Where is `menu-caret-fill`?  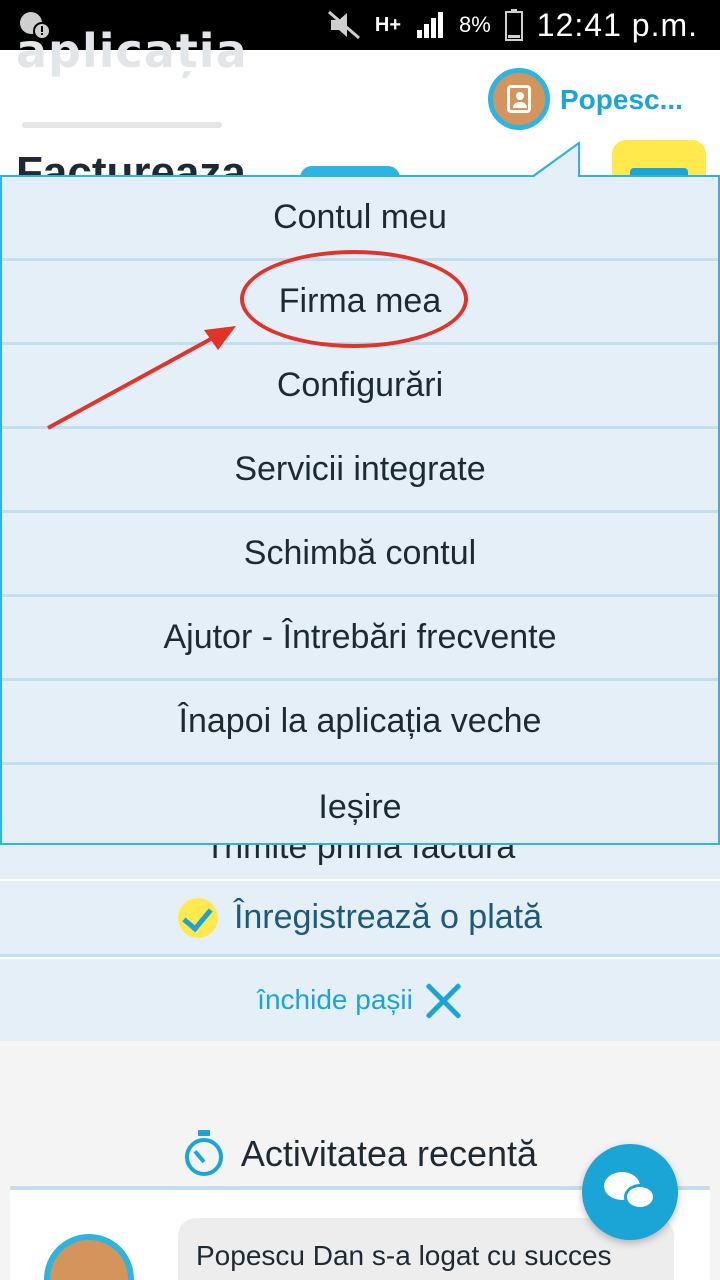
menu-caret-fill is located at coordinates (556, 161).